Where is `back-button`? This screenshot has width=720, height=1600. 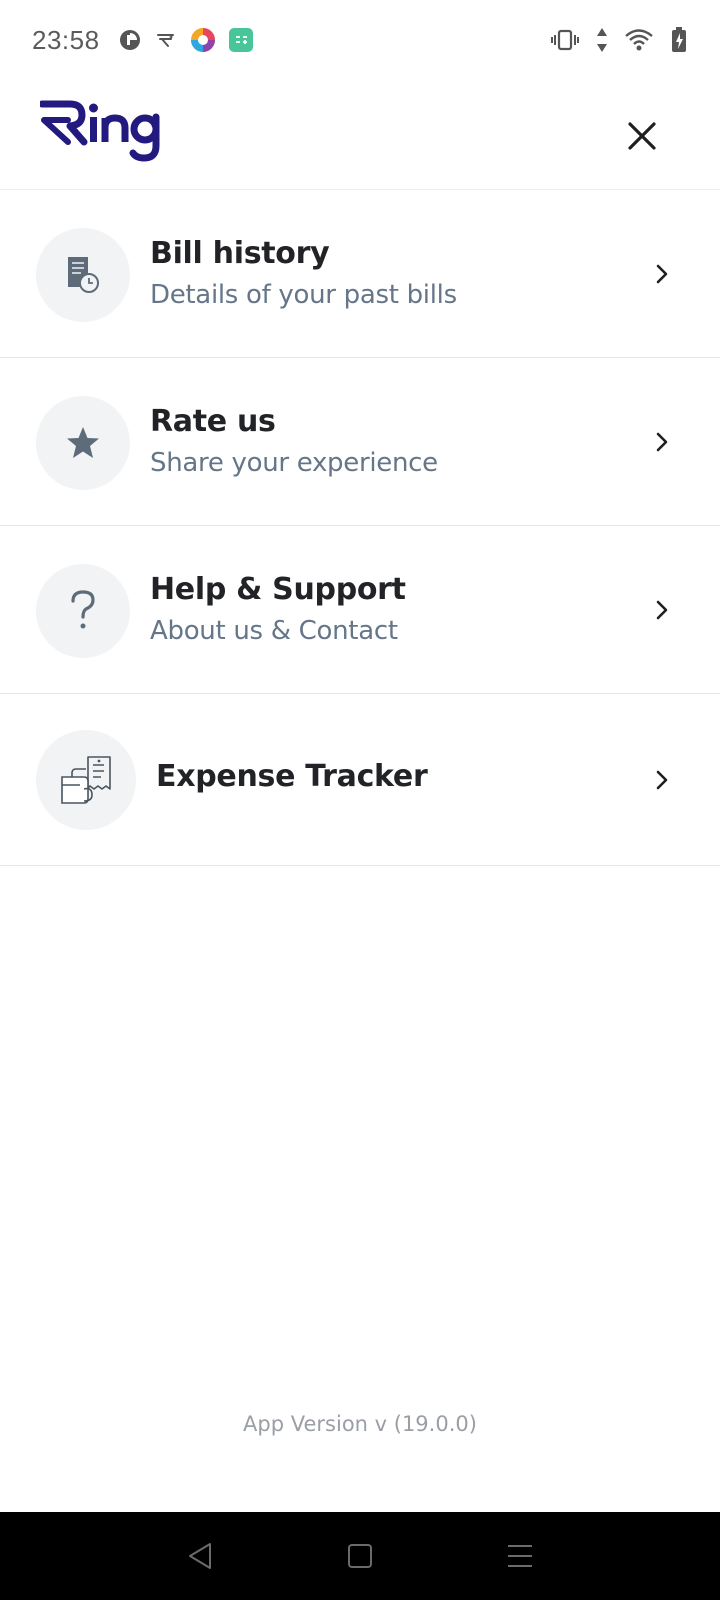 back-button is located at coordinates (200, 1556).